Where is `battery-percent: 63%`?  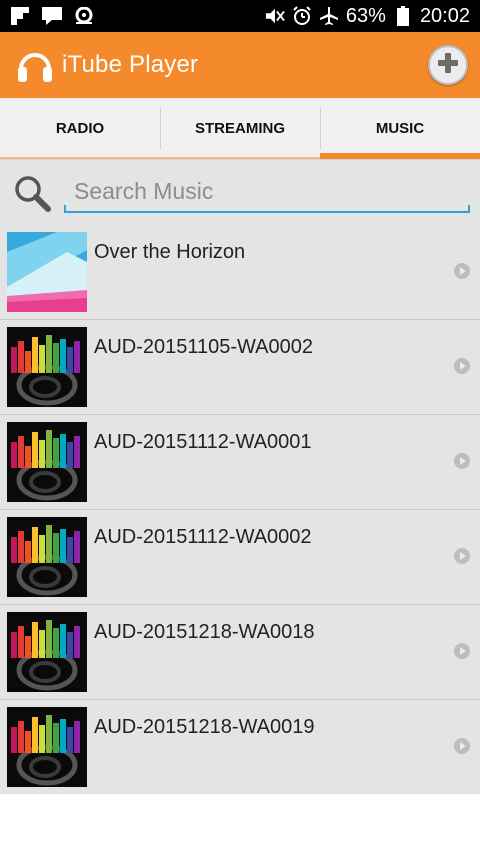 battery-percent: 63% is located at coordinates (365, 15).